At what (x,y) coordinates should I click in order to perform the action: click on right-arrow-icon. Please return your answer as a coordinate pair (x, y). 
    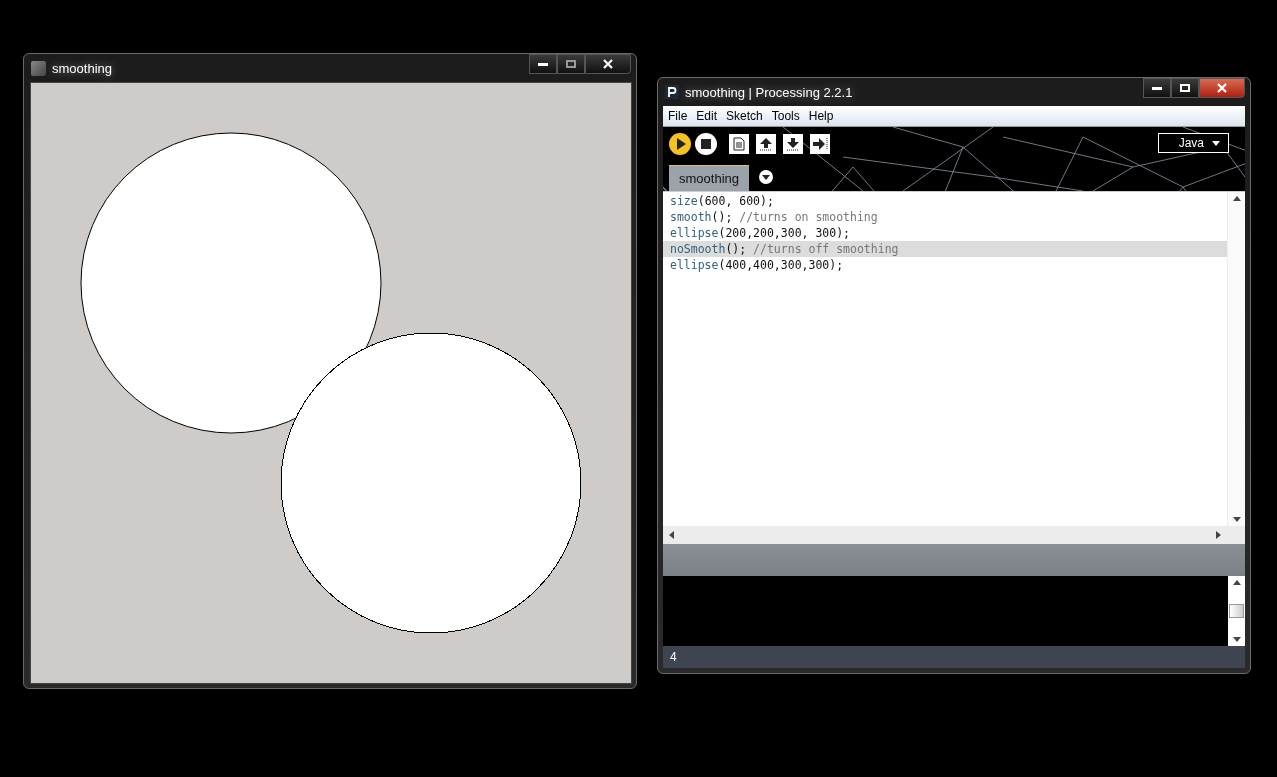
    Looking at the image, I should click on (820, 144).